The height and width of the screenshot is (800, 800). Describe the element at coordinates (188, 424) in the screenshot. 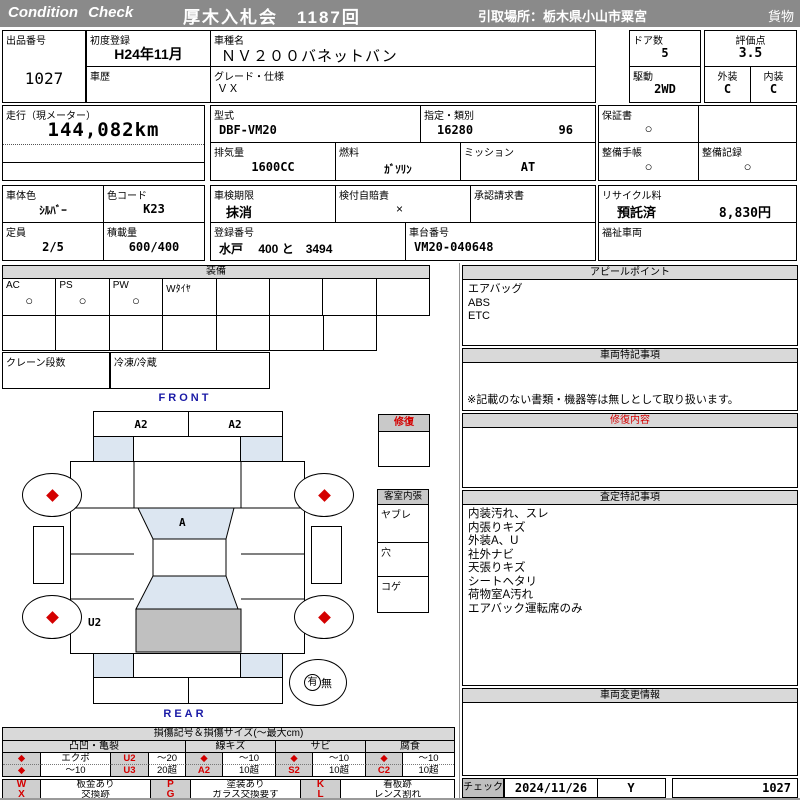

I see `front-bumper: A2 A2` at that location.